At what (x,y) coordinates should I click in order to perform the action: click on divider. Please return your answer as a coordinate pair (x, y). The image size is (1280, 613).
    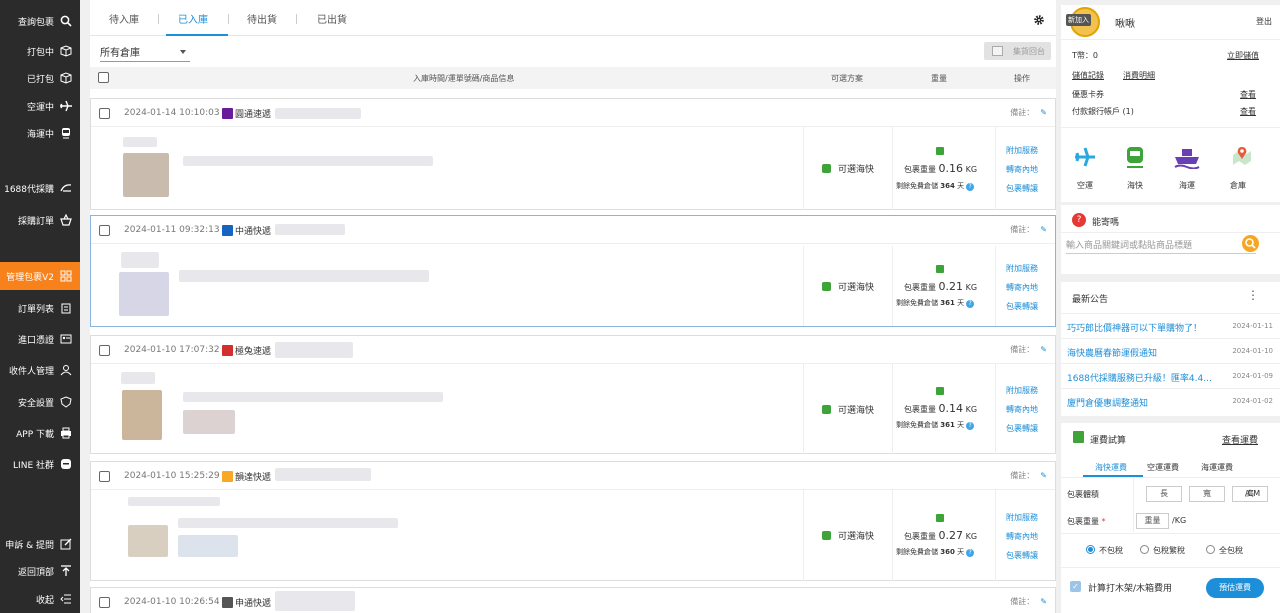
    Looking at the image, I should click on (1170, 533).